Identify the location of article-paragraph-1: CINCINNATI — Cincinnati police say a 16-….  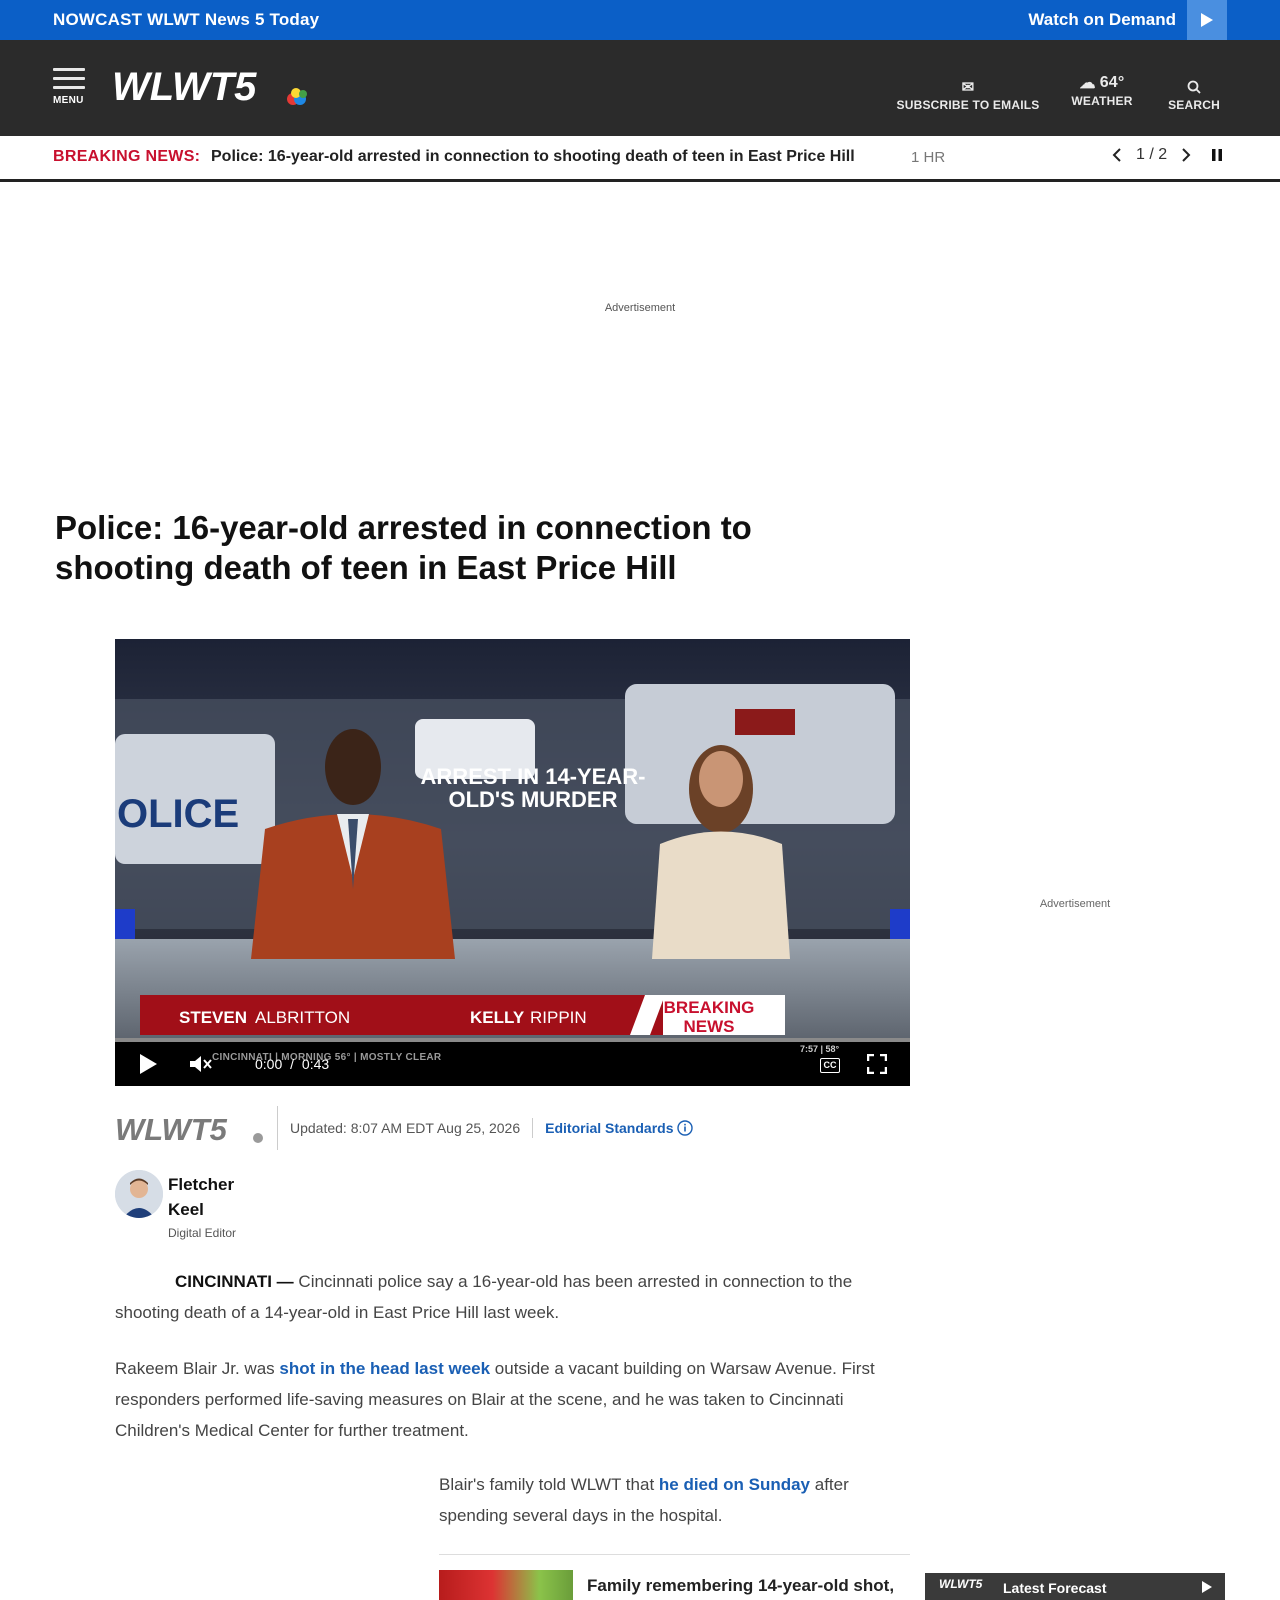
(515, 1297).